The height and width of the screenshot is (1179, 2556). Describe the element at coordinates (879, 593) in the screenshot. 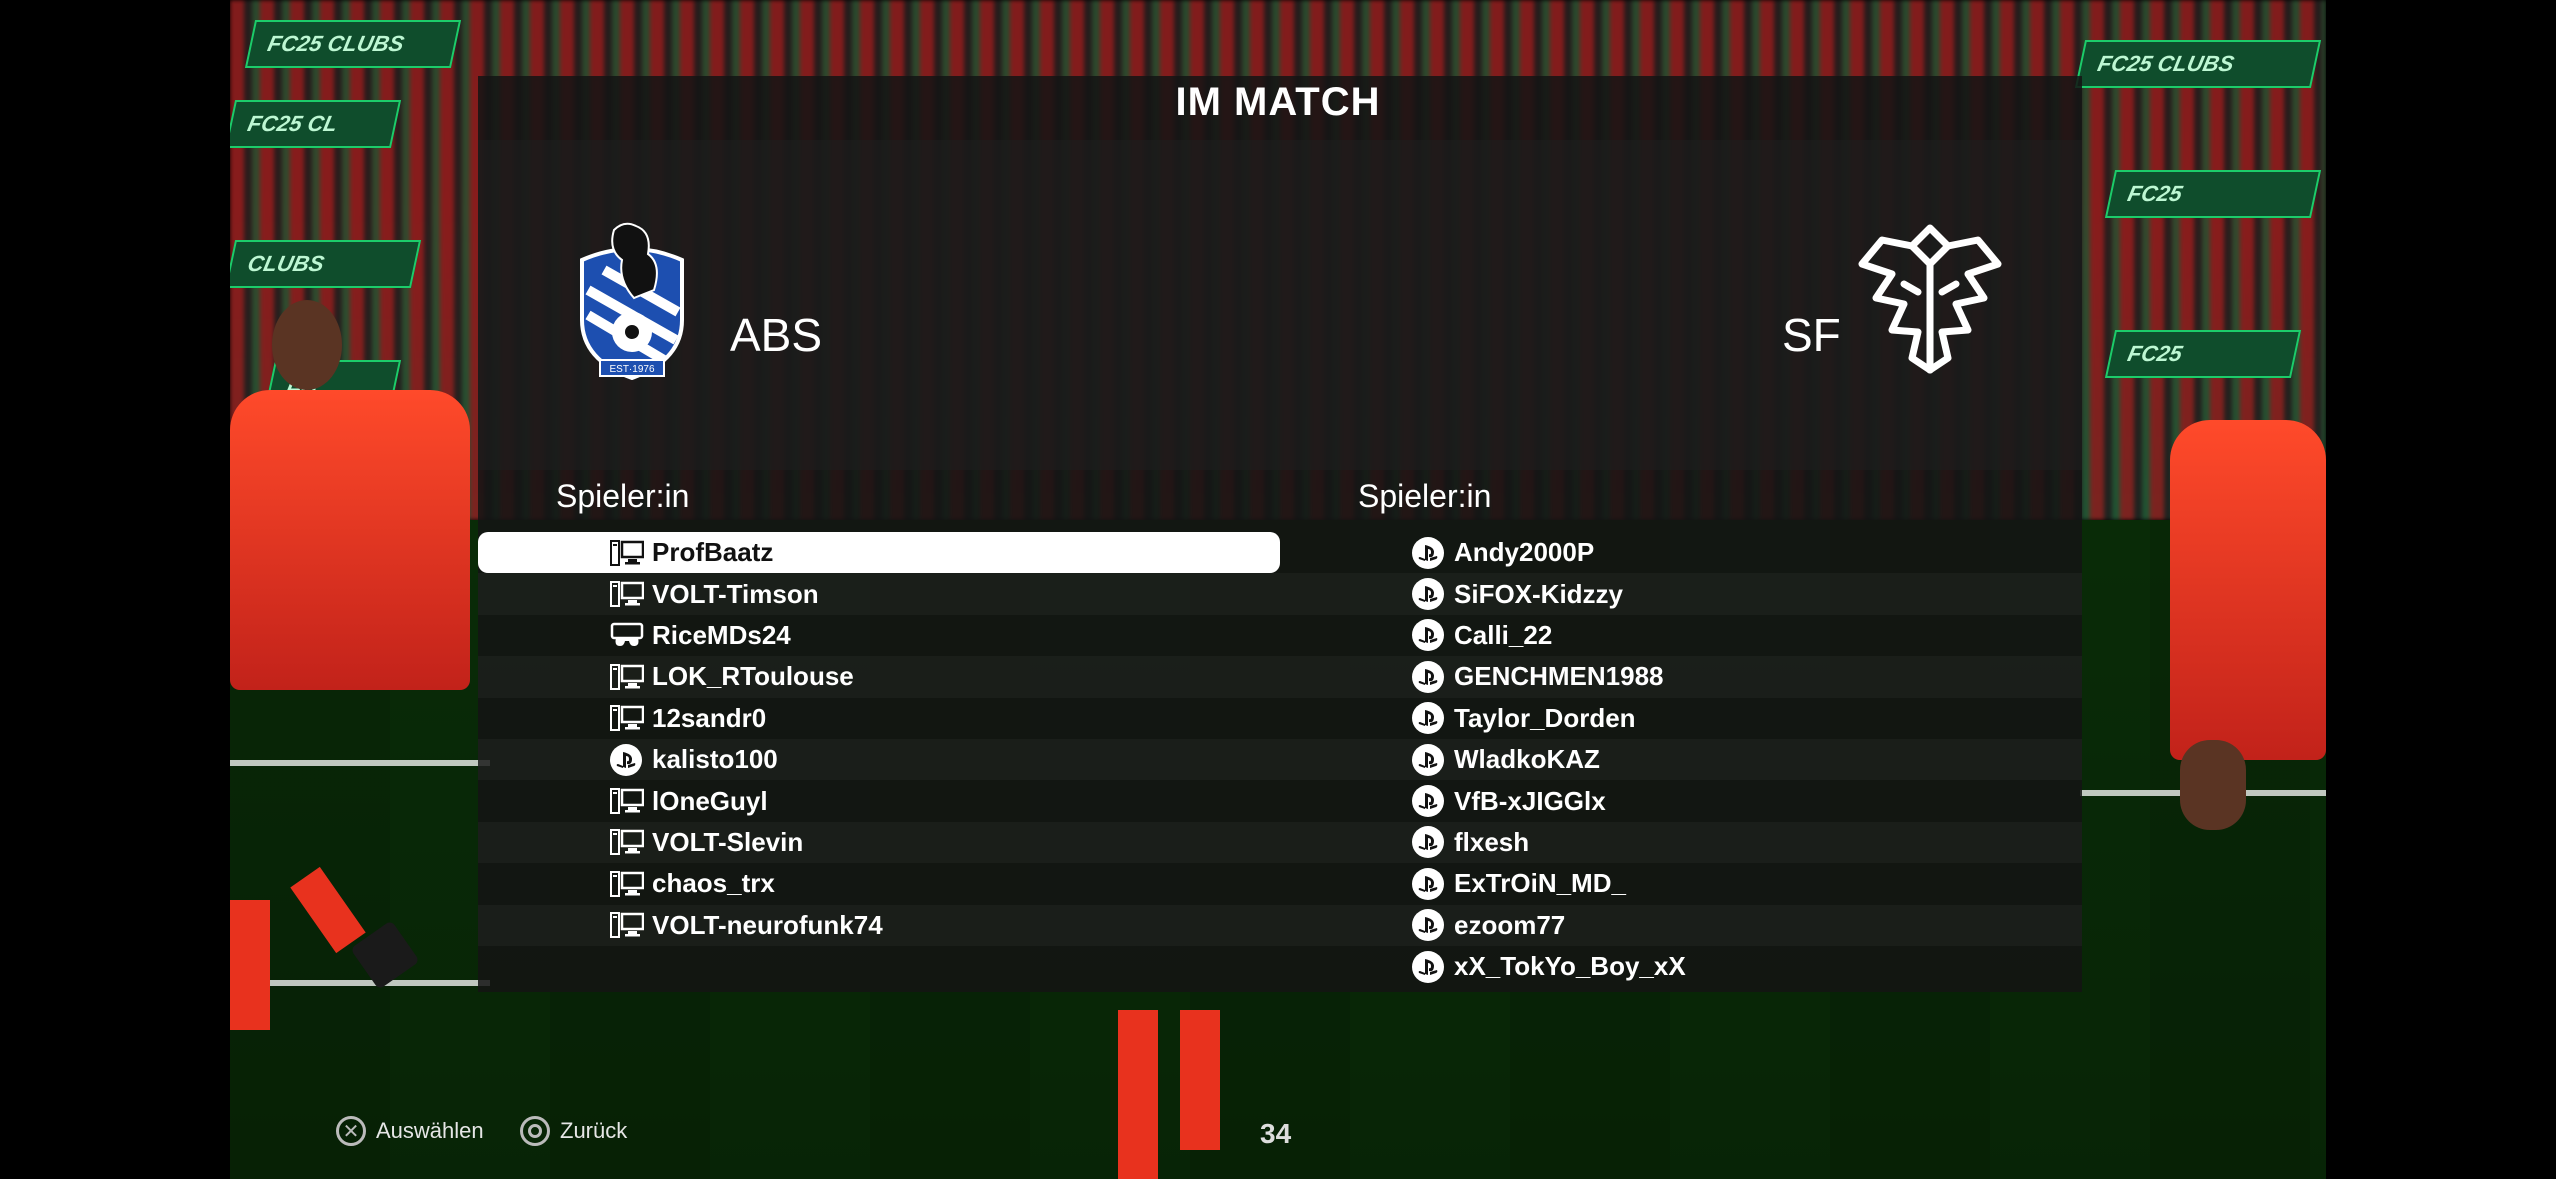

I see `home-player-row: VOLT-Timson` at that location.